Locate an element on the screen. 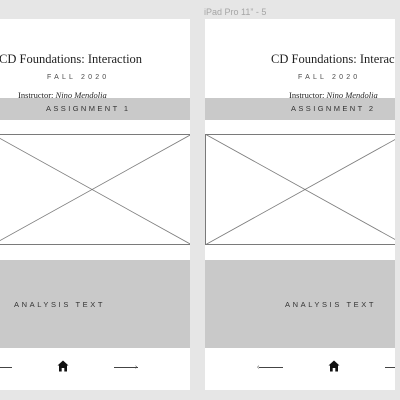 This screenshot has height=400, width=400. artboard-label: iPad Pro 11” - 5 is located at coordinates (235, 12).